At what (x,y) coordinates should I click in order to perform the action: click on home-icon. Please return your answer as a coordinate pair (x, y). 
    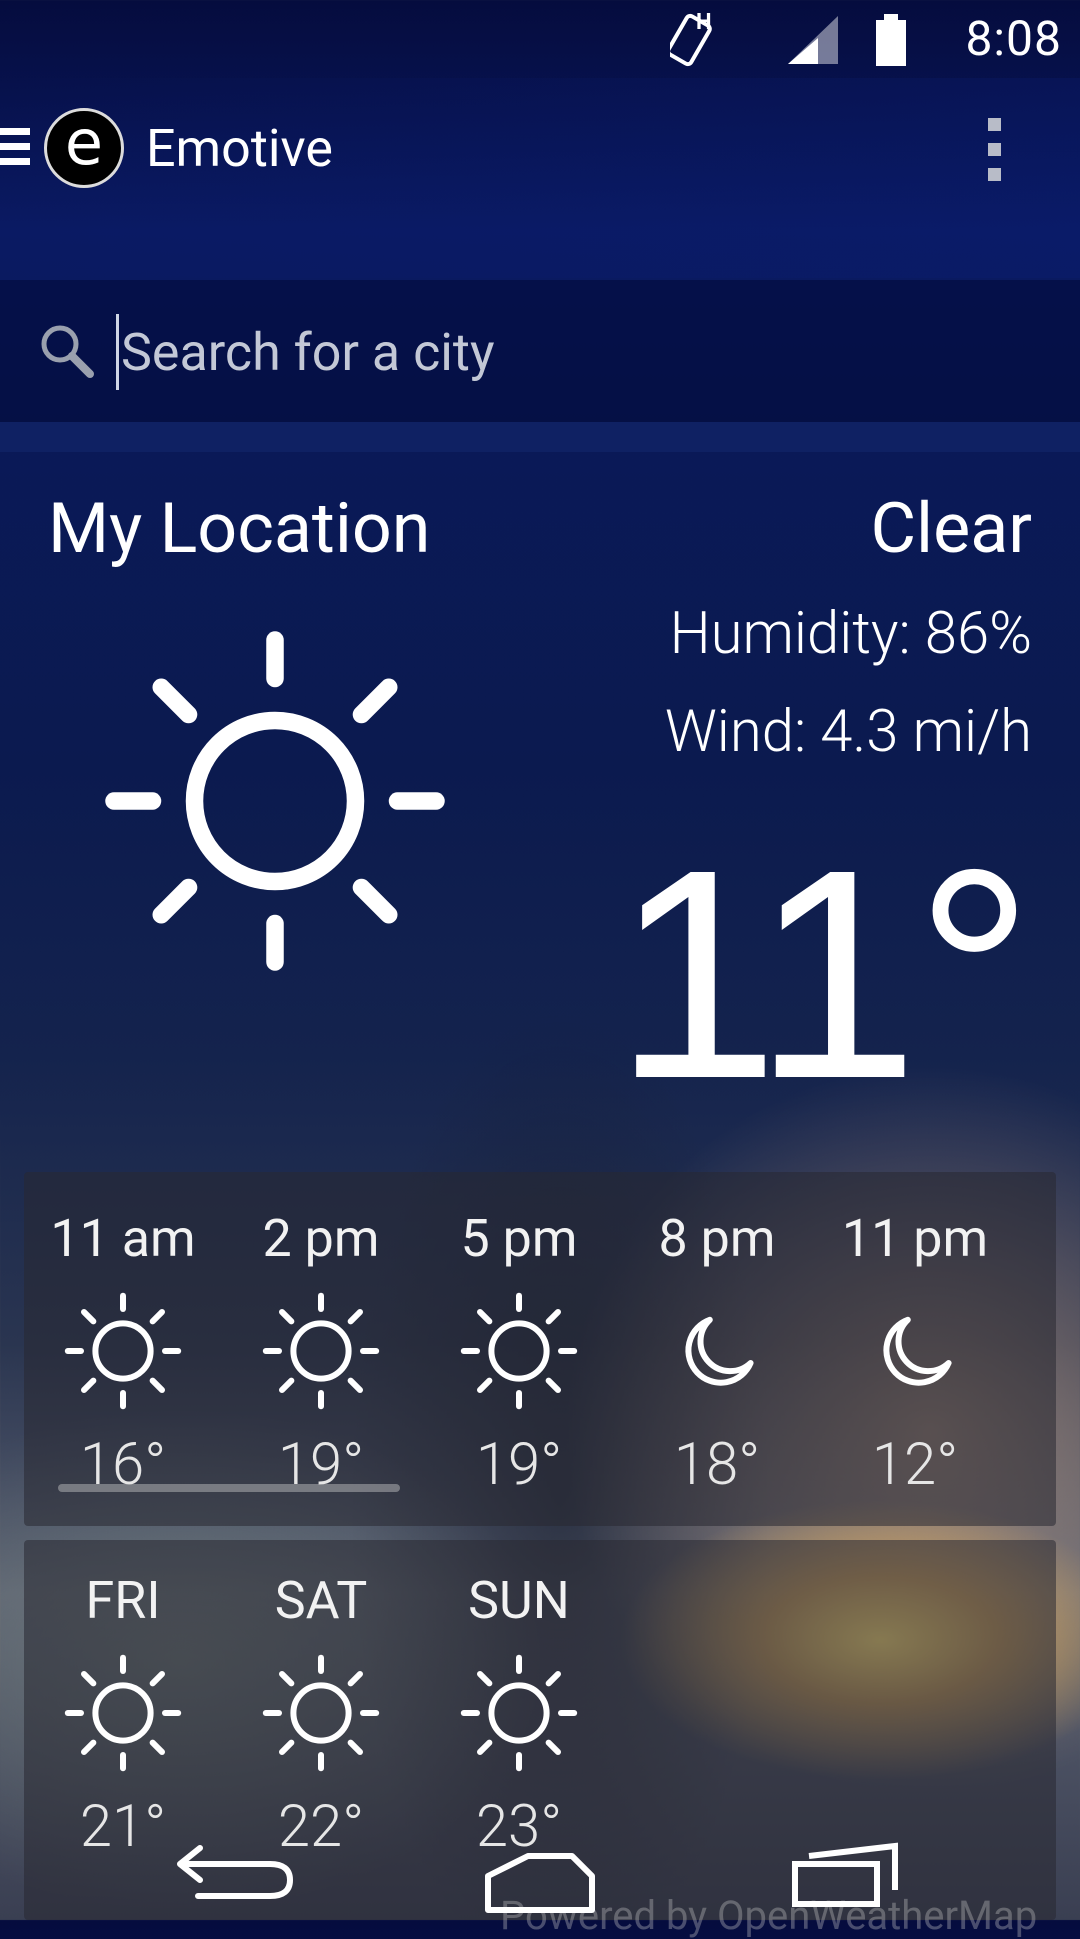
    Looking at the image, I should click on (540, 1870).